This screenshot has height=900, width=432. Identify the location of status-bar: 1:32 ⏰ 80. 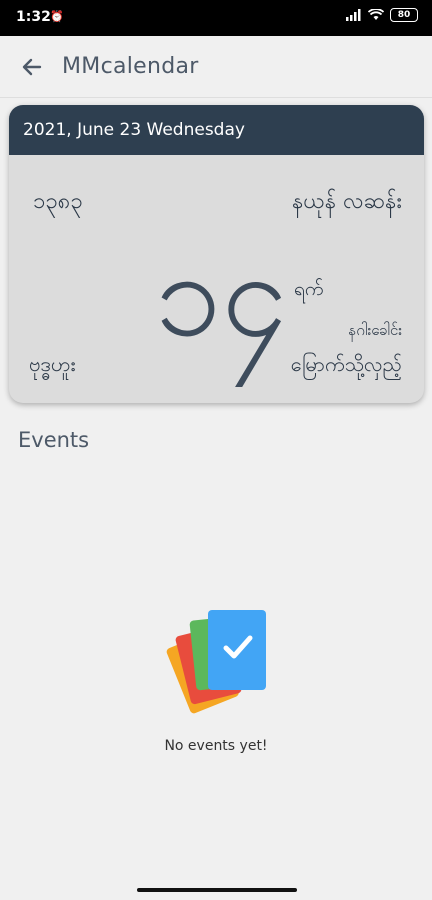
(216, 18).